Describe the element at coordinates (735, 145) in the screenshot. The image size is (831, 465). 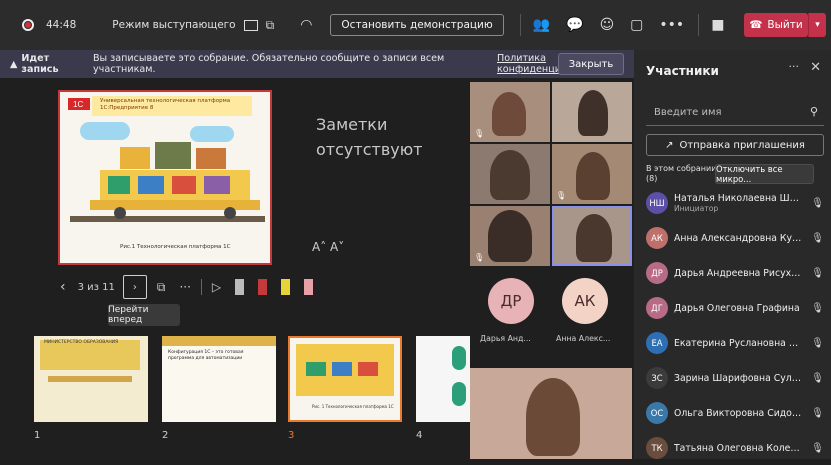
I see `send-invite-button: ↗ Отправка приглашения` at that location.